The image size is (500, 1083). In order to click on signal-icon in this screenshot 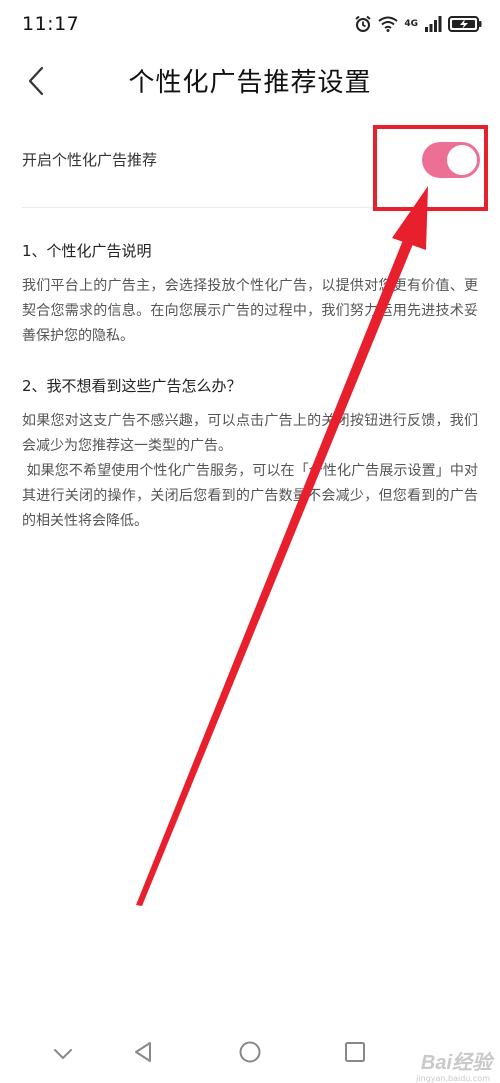, I will do `click(433, 24)`.